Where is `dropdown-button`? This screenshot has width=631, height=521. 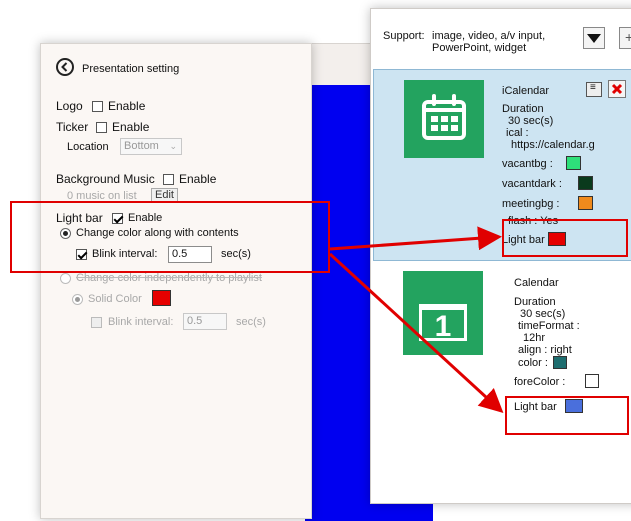 dropdown-button is located at coordinates (594, 38).